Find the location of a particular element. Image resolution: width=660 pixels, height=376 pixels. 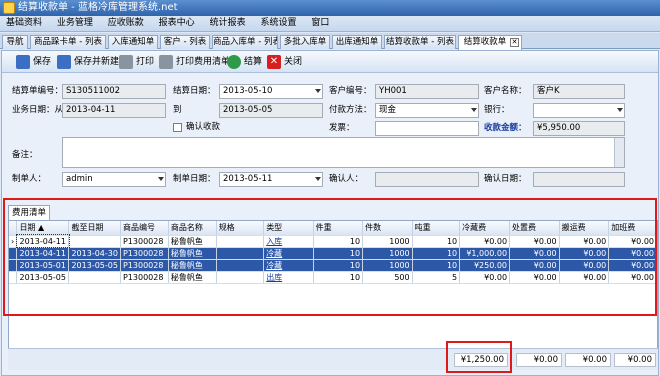

sum-overtime-fee: ¥0.00 is located at coordinates (635, 360).